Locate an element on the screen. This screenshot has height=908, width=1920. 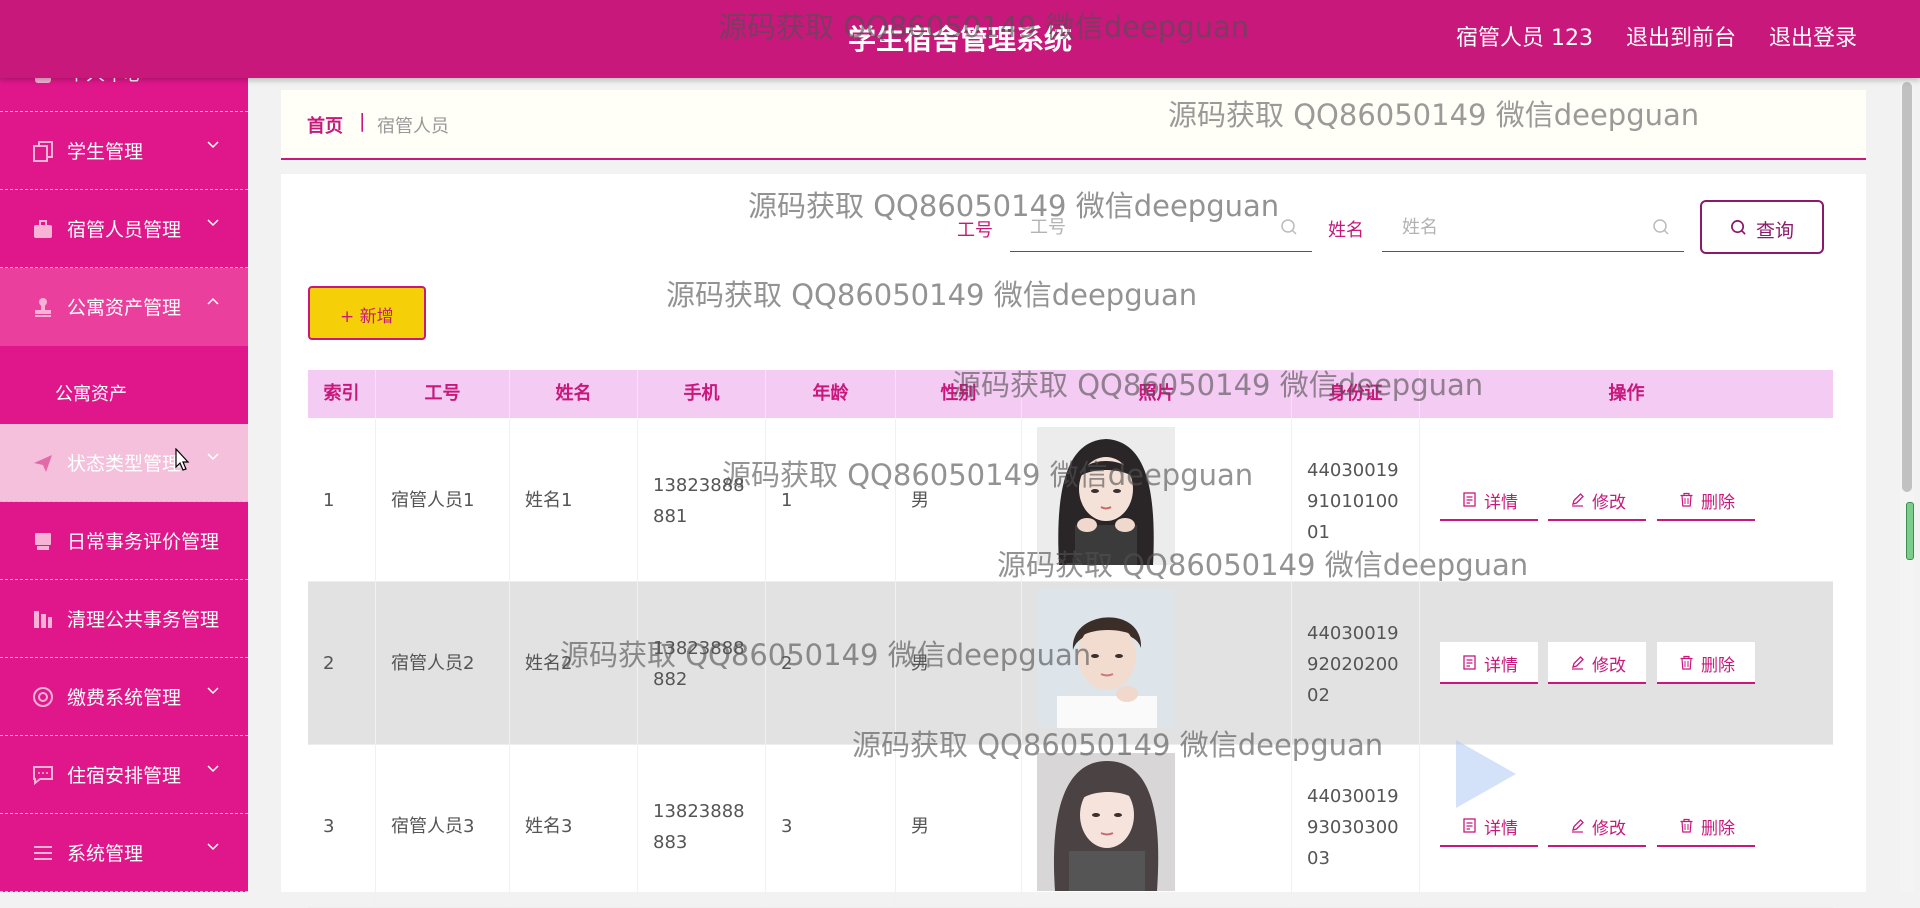
breadcrumb-home: 首页 is located at coordinates (325, 125).